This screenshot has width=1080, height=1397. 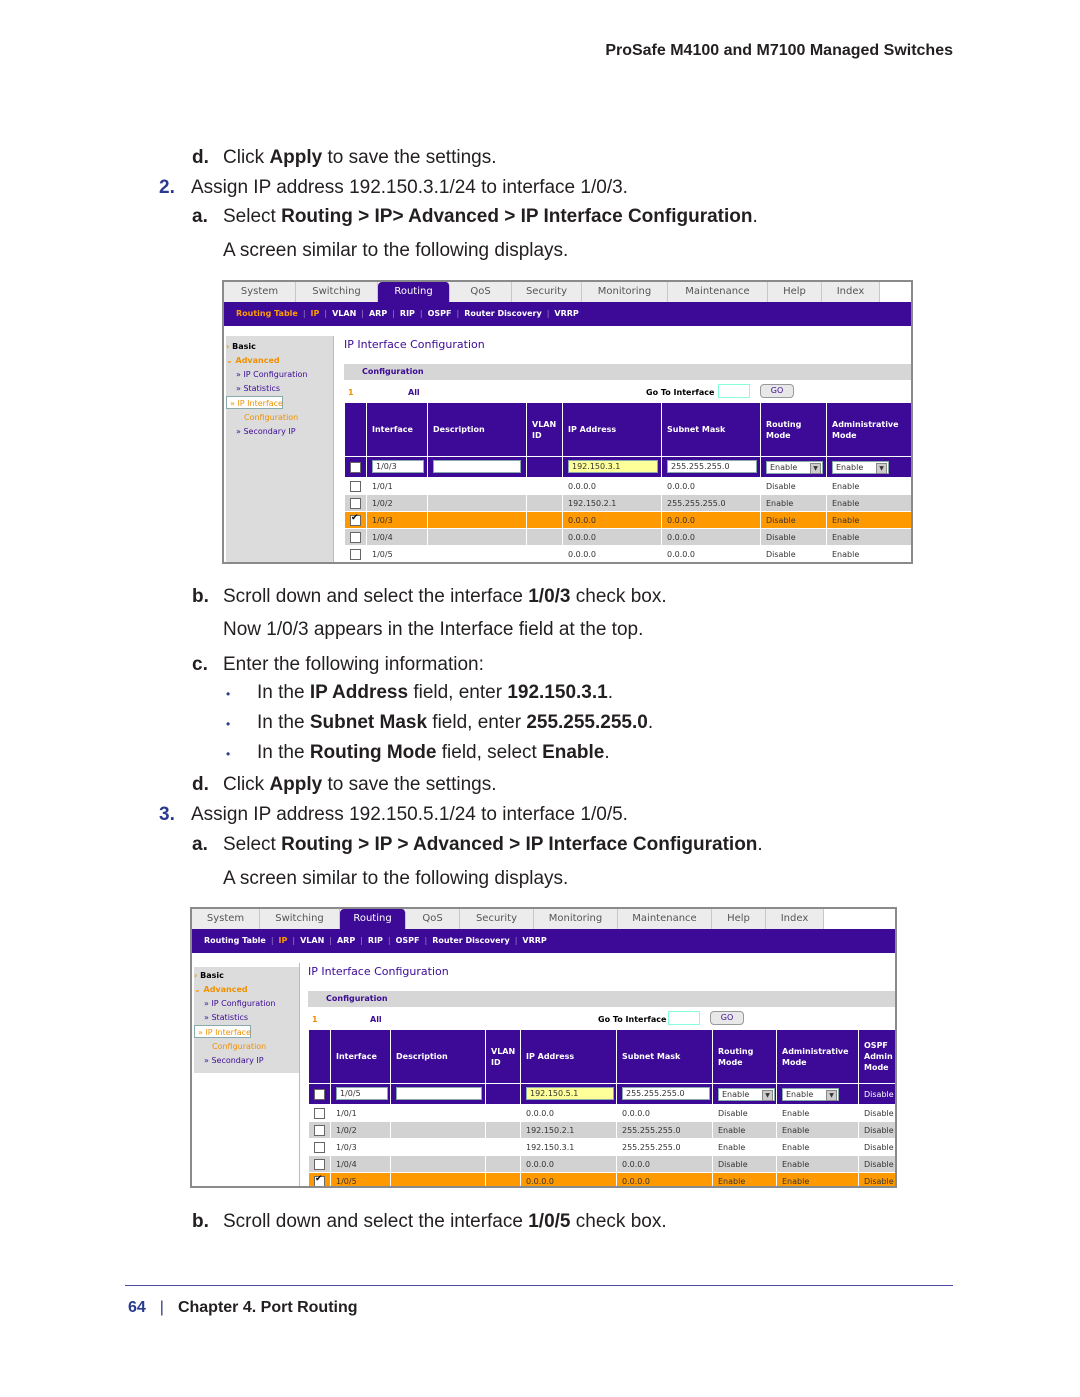 I want to click on table-row: 1/0/4 0.0.0.0 0.0.0.0 Disable Enable Disable, so click(x=601, y=1164).